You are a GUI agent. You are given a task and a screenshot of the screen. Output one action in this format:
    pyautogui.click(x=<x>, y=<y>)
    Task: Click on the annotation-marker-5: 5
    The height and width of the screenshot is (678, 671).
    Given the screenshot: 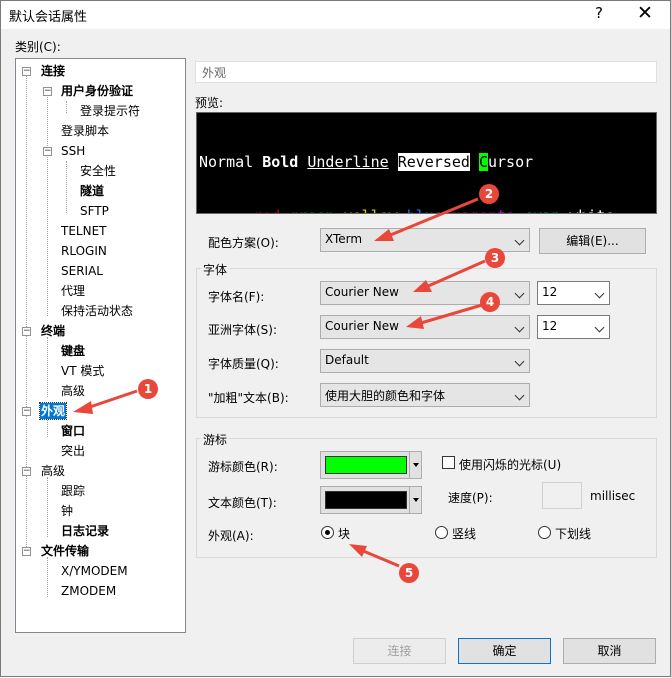 What is the action you would take?
    pyautogui.click(x=409, y=573)
    